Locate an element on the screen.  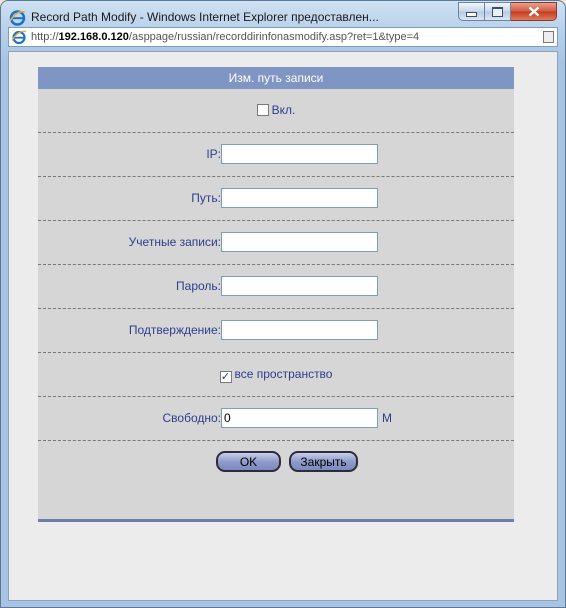
enable-checkbox is located at coordinates (262, 110).